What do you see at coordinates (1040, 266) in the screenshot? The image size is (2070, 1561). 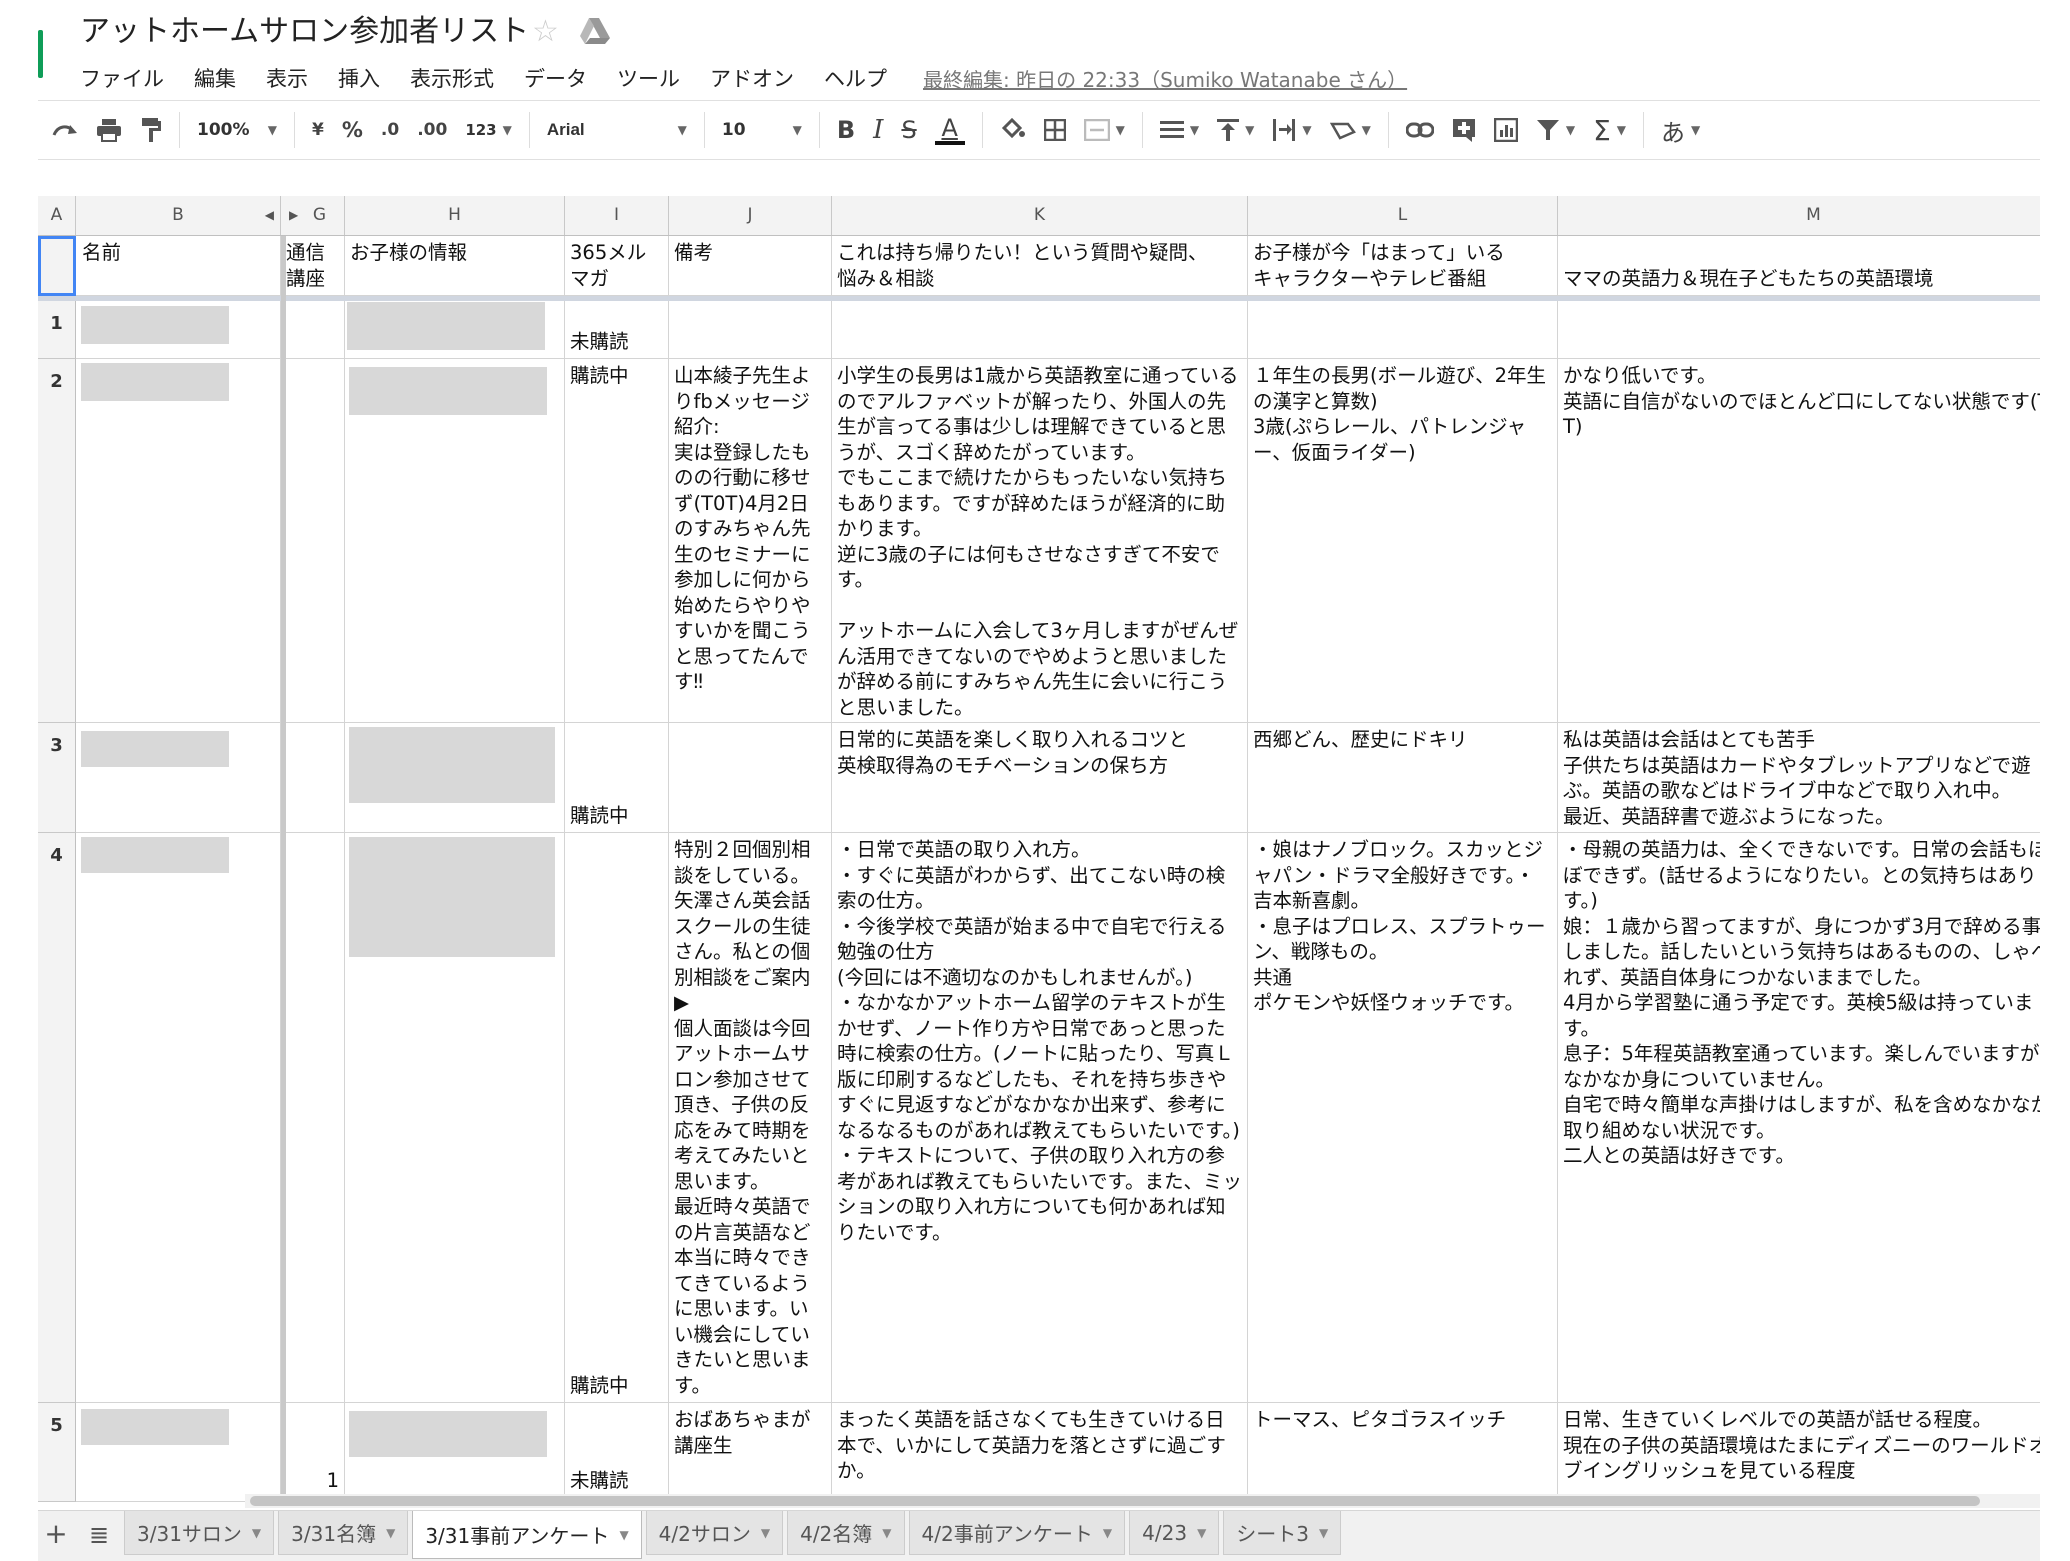 I see `header-cell-questions: これは持ち帰りたい！という質問や疑問、 悩み＆相談` at bounding box center [1040, 266].